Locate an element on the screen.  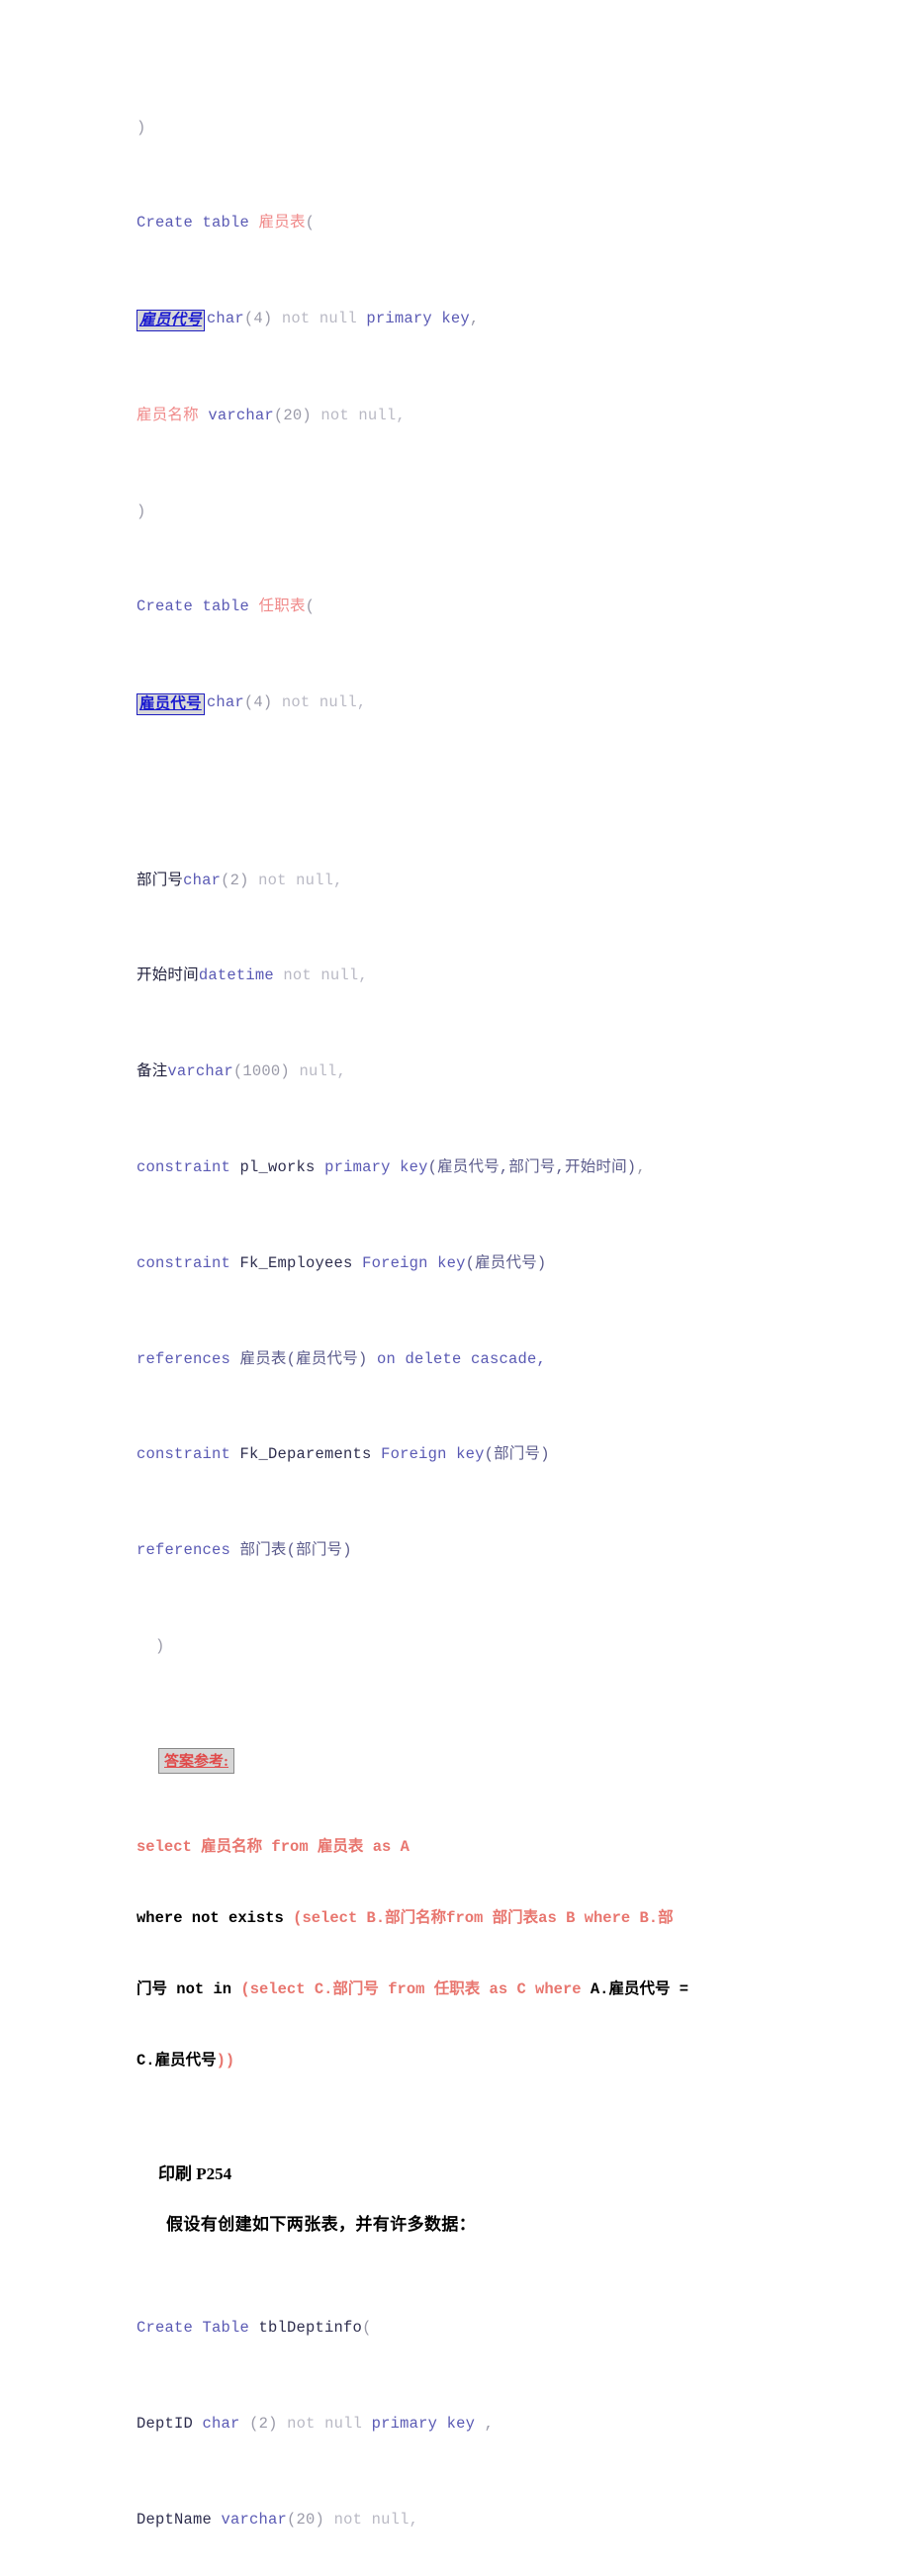
answer-sql-line-4: C.雇员代号)) is located at coordinates (185, 2060).